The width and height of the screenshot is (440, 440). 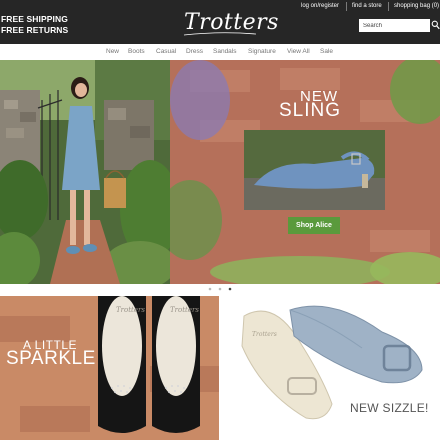 I want to click on nav-item-new: New, so click(x=112, y=51).